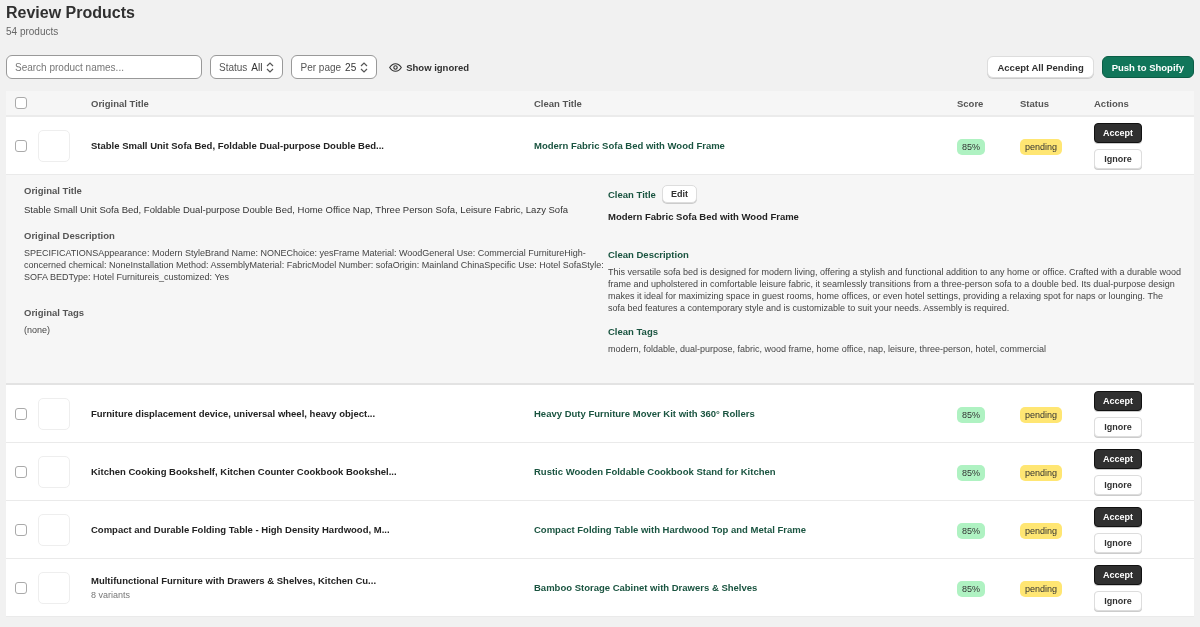  Describe the element at coordinates (247, 67) in the screenshot. I see `status-select: Status All` at that location.